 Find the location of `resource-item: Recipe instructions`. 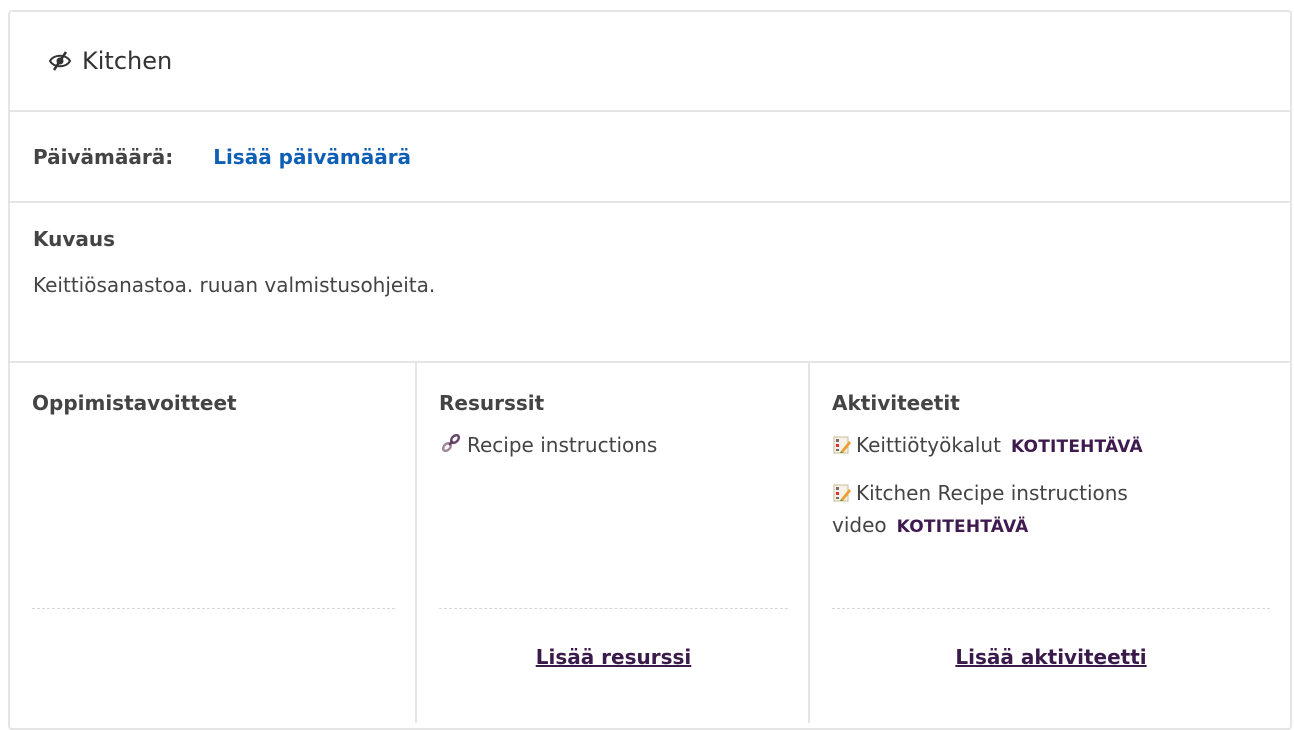

resource-item: Recipe instructions is located at coordinates (613, 445).